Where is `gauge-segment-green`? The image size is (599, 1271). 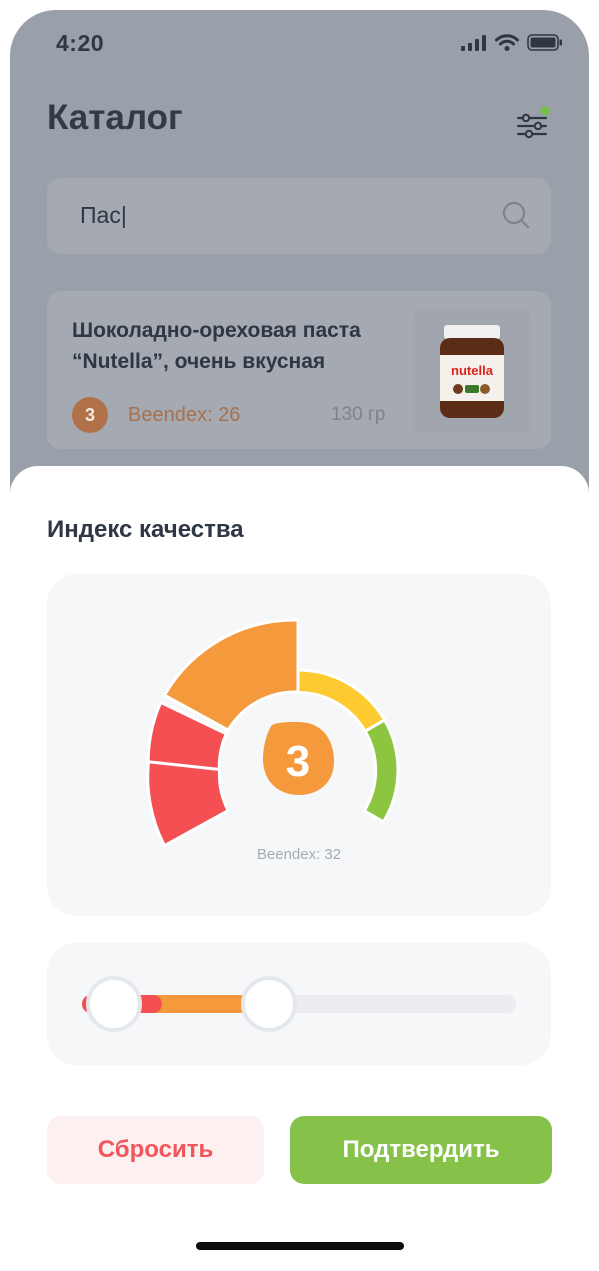
gauge-segment-green is located at coordinates (381, 770).